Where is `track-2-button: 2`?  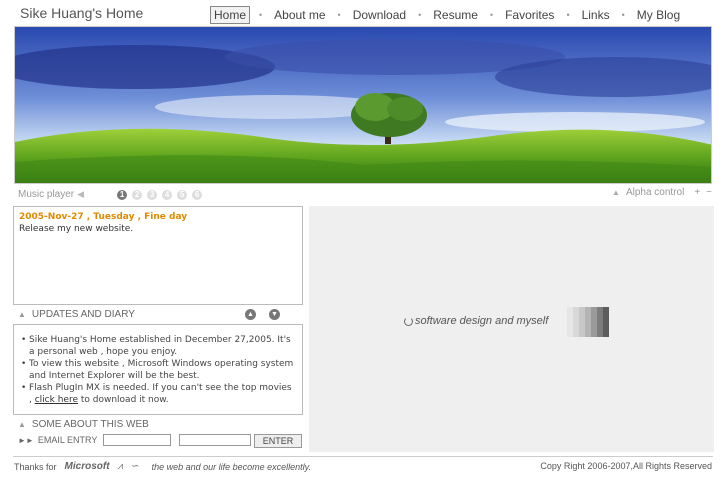 track-2-button: 2 is located at coordinates (137, 194).